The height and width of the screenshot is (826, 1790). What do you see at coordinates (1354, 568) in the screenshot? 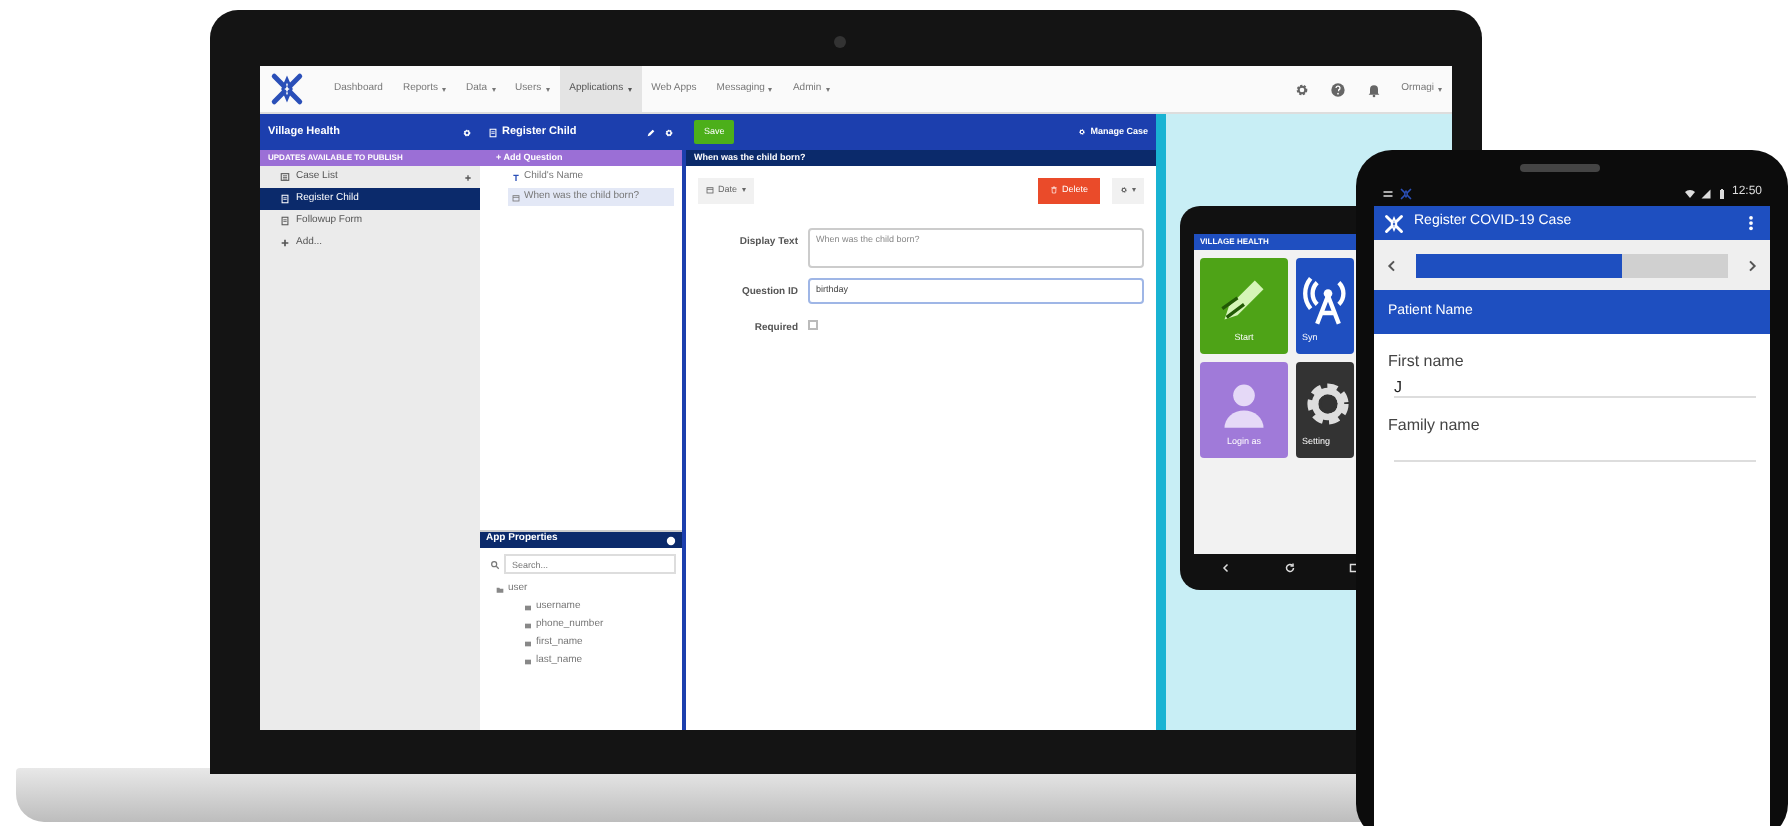
I see `square-icon` at bounding box center [1354, 568].